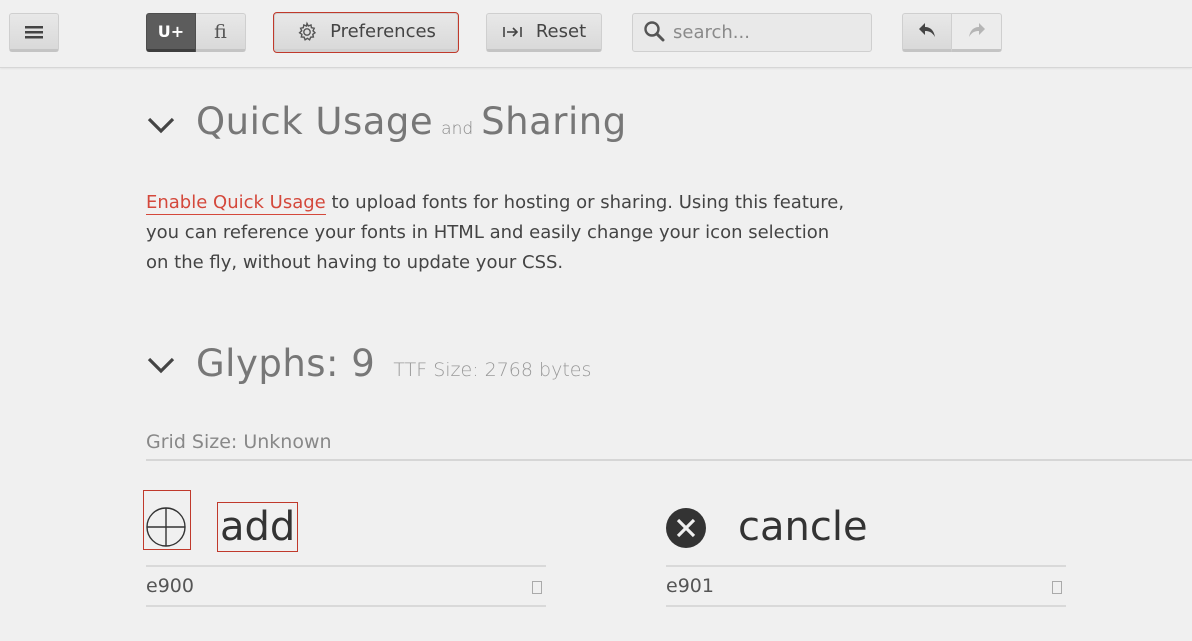 The height and width of the screenshot is (641, 1192). I want to click on preferences-button: Preferences, so click(366, 32).